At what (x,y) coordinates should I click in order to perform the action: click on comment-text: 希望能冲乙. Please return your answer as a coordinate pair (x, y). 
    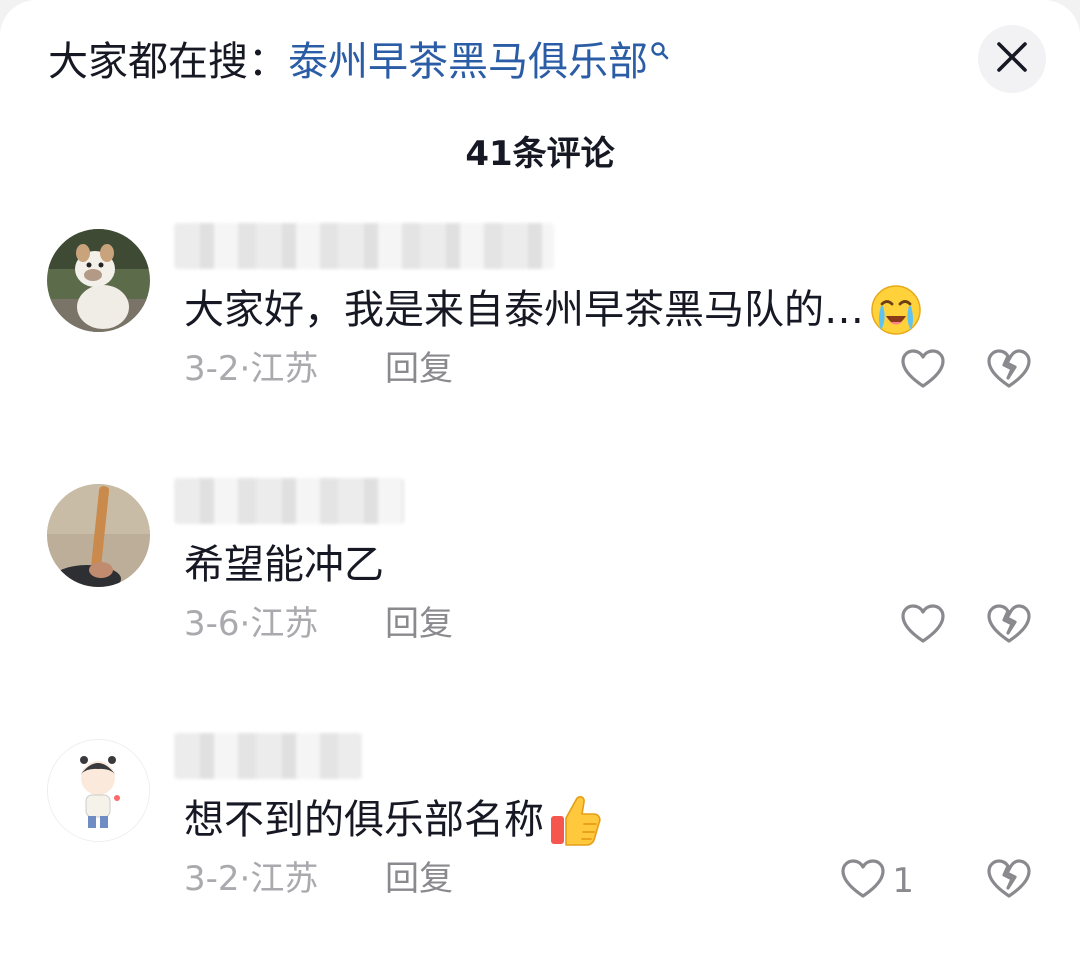
    Looking at the image, I should click on (284, 565).